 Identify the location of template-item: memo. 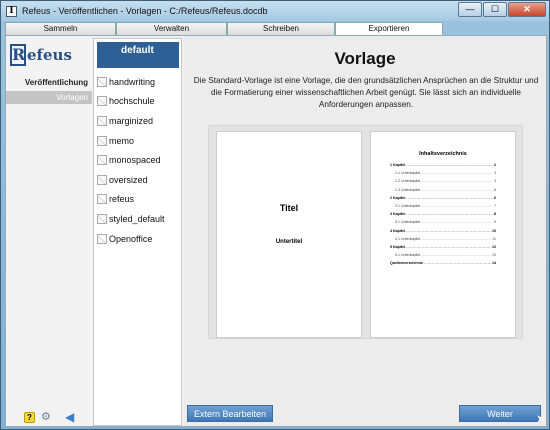
(138, 141).